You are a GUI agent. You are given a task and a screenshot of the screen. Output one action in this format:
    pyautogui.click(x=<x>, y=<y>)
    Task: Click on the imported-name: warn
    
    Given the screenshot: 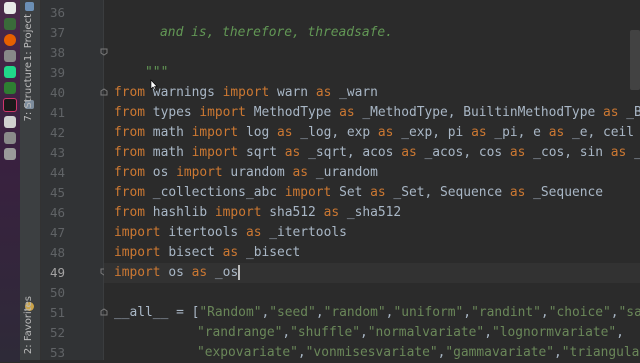 What is the action you would take?
    pyautogui.click(x=292, y=92)
    